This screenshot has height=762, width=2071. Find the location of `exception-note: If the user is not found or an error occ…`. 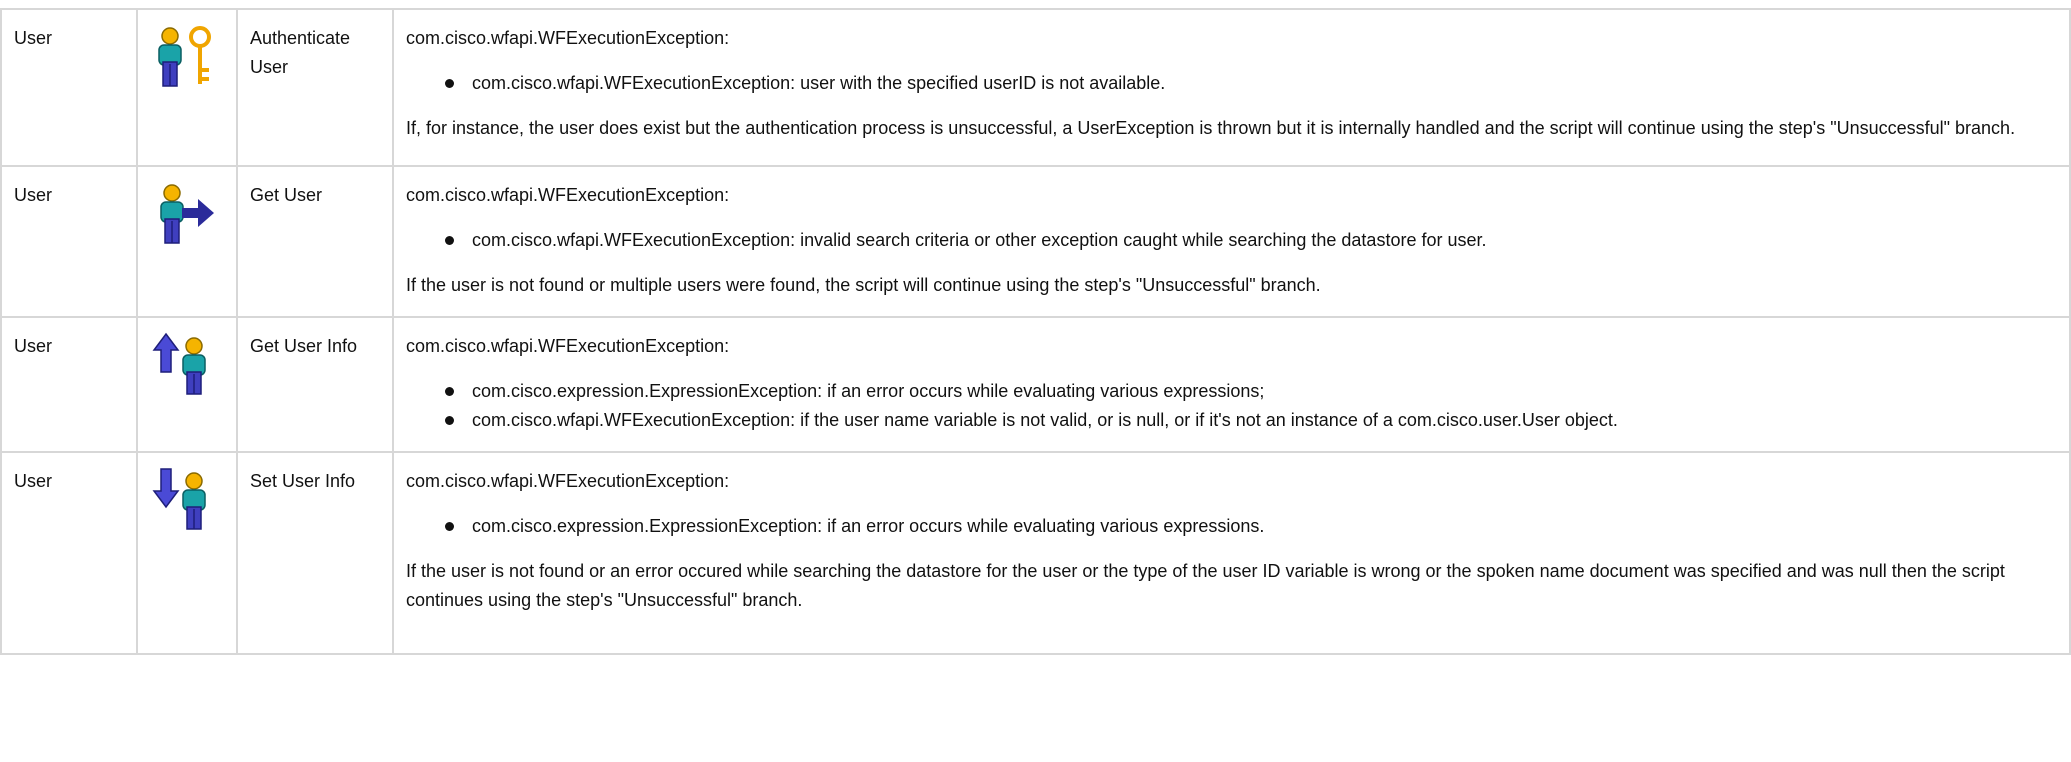

exception-note: If the user is not found or an error occ… is located at coordinates (1205, 585).